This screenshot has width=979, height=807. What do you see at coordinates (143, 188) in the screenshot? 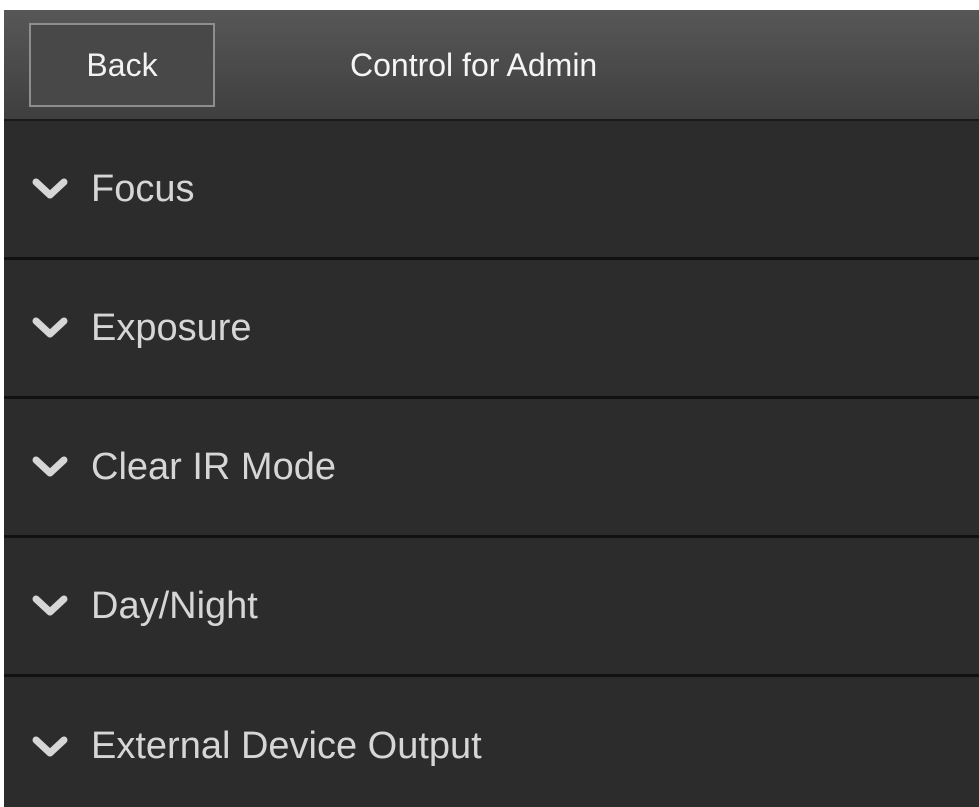
I see `section-label: Focus` at bounding box center [143, 188].